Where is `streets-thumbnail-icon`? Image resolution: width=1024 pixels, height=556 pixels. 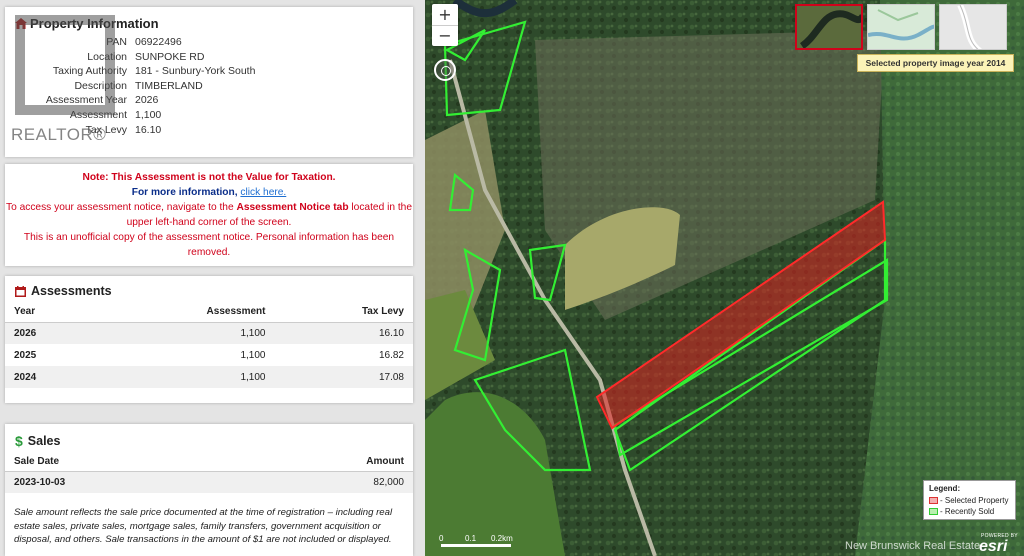 streets-thumbnail-icon is located at coordinates (973, 27).